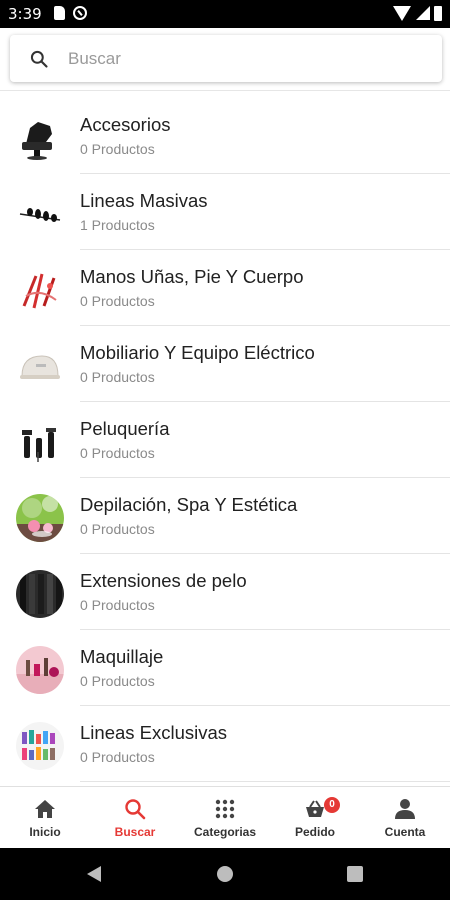 The height and width of the screenshot is (900, 450). What do you see at coordinates (405, 809) in the screenshot?
I see `person-icon` at bounding box center [405, 809].